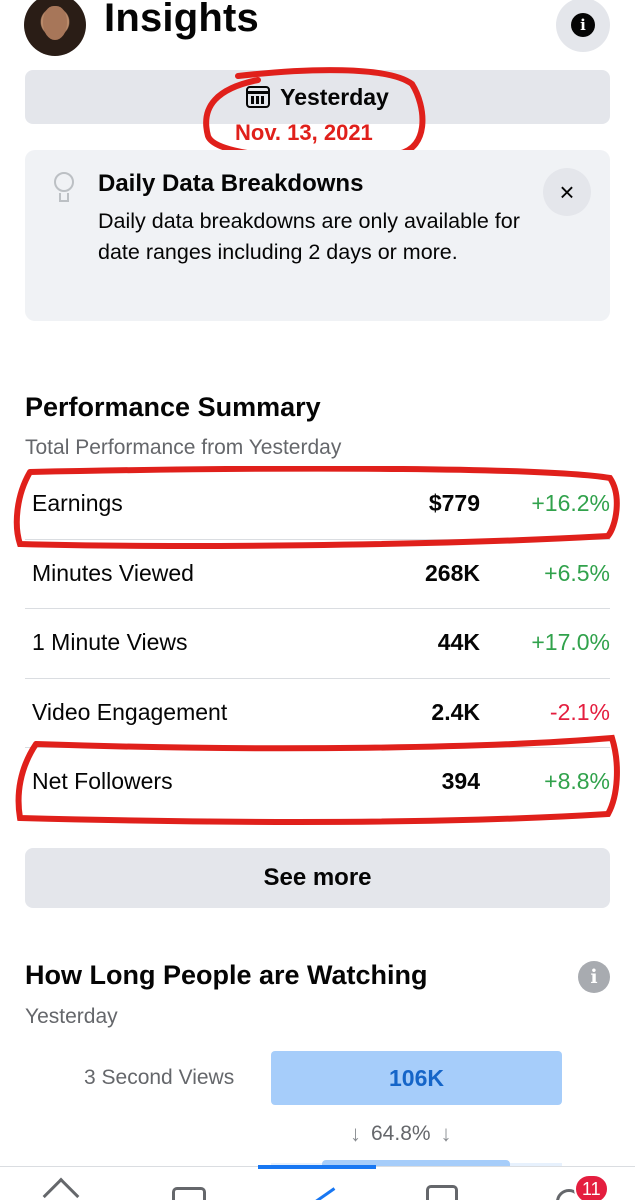 The height and width of the screenshot is (1200, 635). What do you see at coordinates (173, 407) in the screenshot?
I see `performance-summary-title: Performance Summary` at bounding box center [173, 407].